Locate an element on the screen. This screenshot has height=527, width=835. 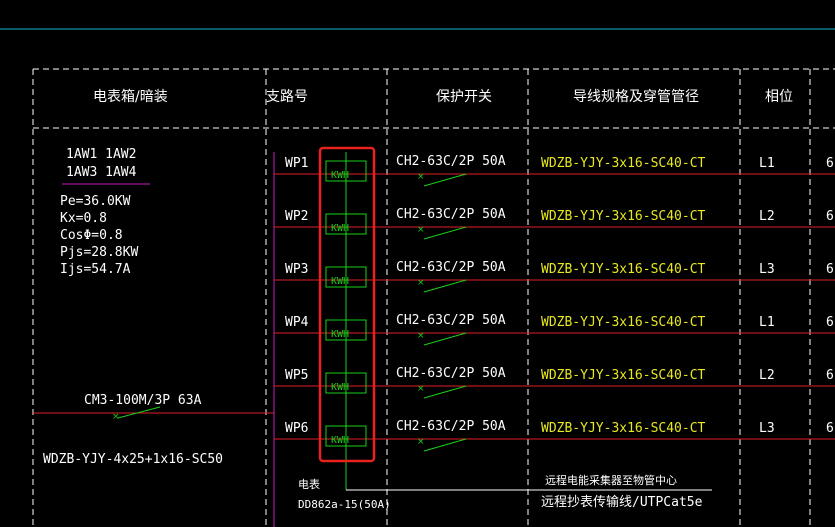
box-ids-2: 1AW3 1AW4 is located at coordinates (101, 172).